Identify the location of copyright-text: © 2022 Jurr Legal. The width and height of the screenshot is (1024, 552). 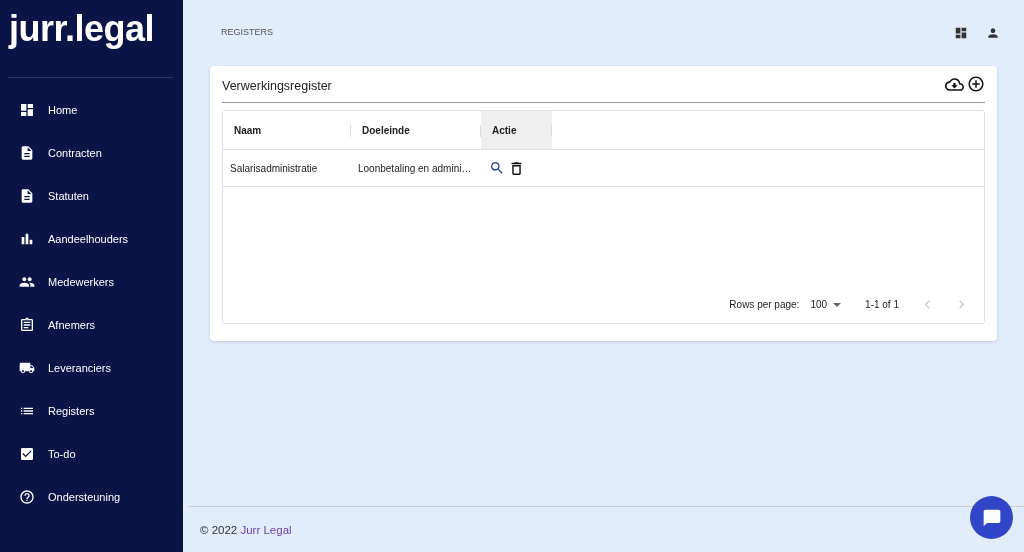
(246, 529).